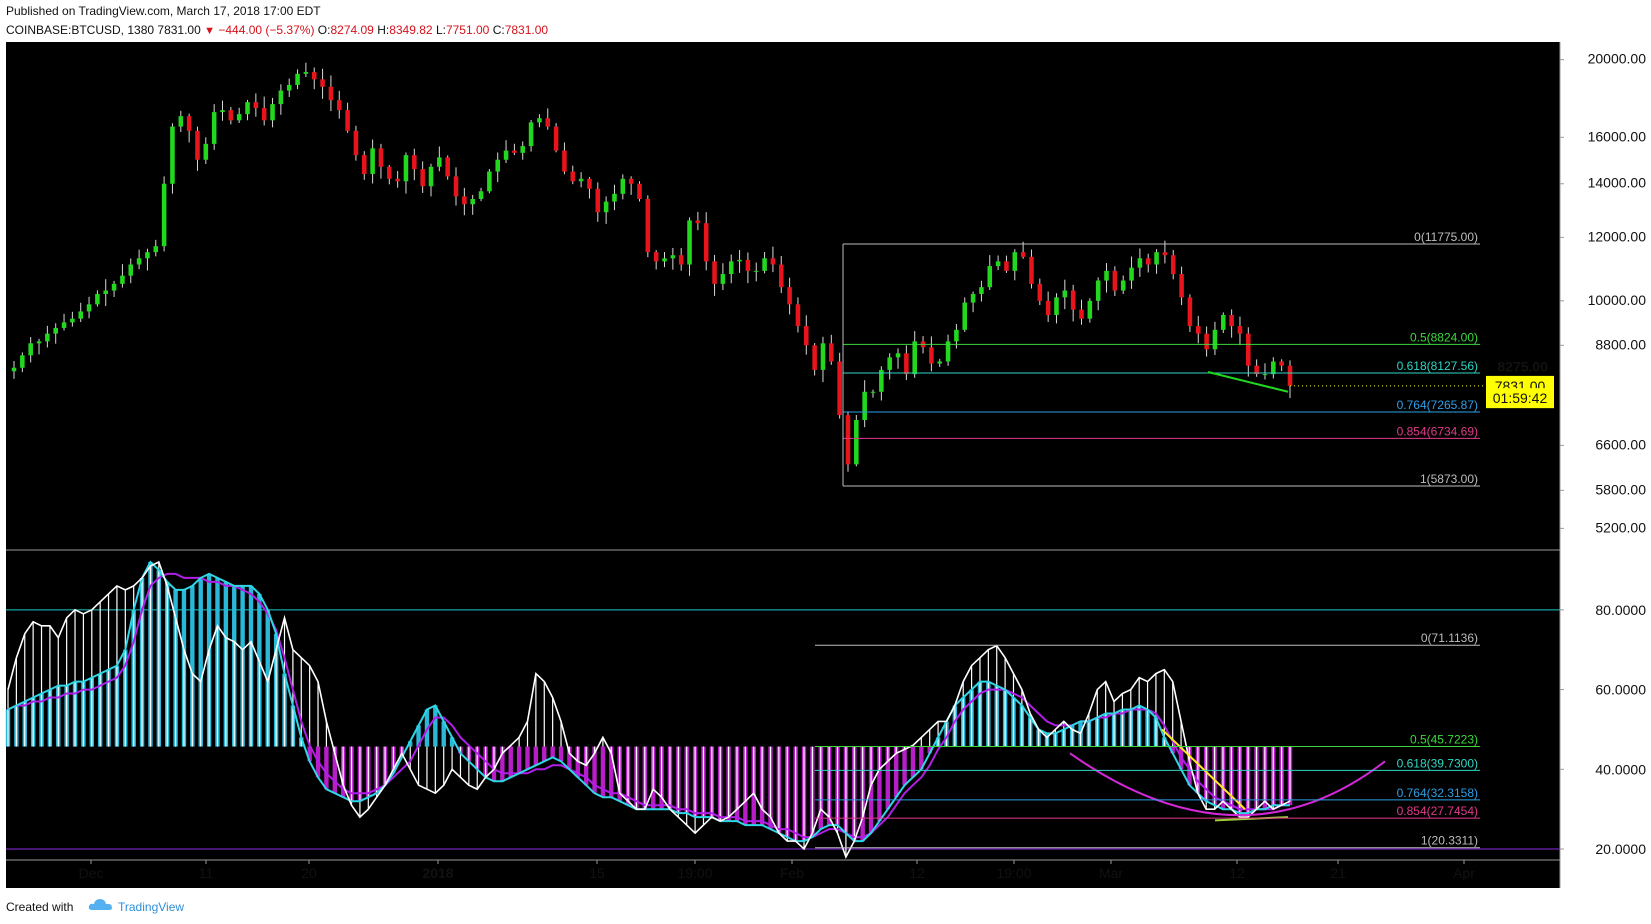 This screenshot has height=924, width=1651. What do you see at coordinates (352, 30) in the screenshot?
I see `open-value: 8274.09` at bounding box center [352, 30].